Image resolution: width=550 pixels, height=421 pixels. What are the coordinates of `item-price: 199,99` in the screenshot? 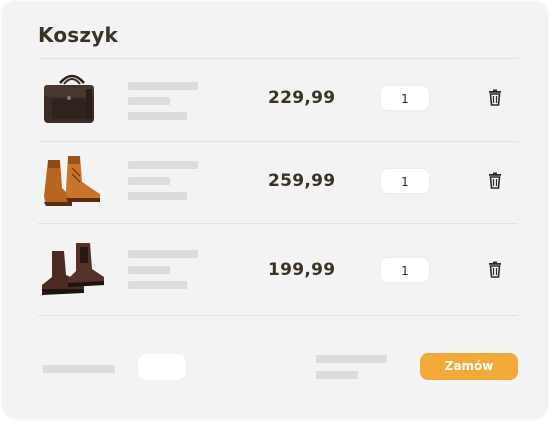 It's located at (302, 270).